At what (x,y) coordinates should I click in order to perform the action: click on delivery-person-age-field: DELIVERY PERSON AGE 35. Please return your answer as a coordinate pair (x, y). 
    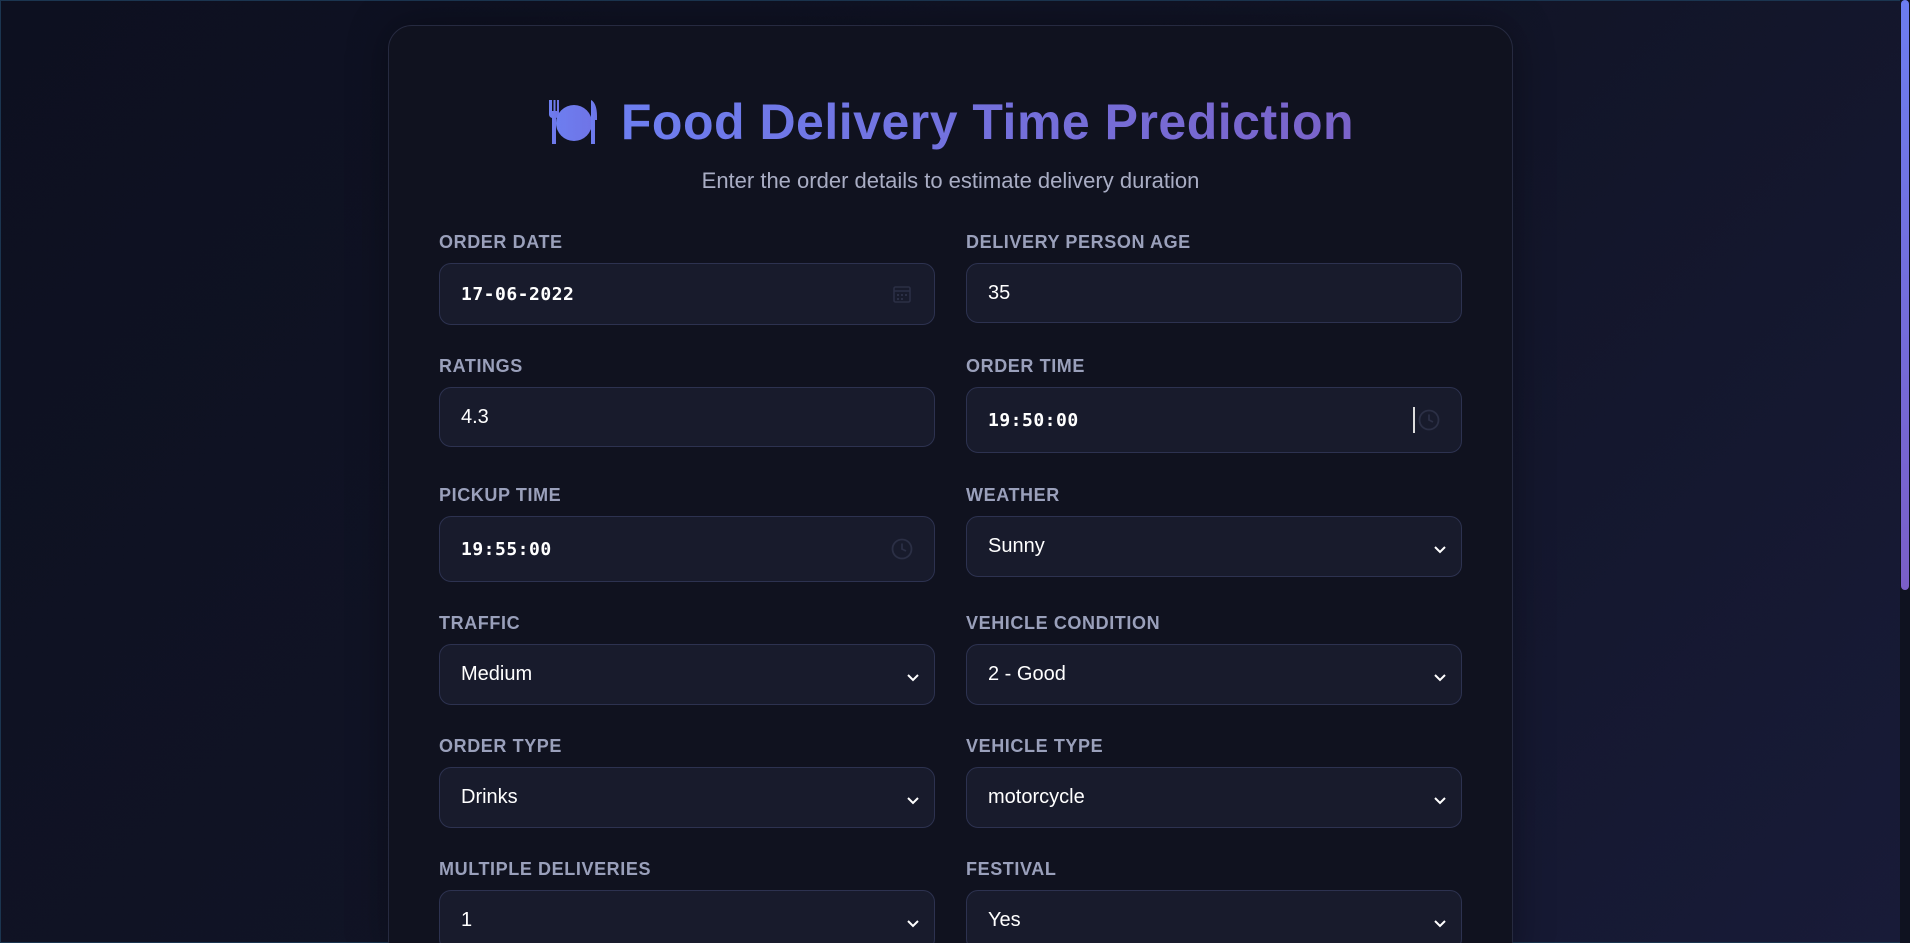
    Looking at the image, I should click on (1214, 277).